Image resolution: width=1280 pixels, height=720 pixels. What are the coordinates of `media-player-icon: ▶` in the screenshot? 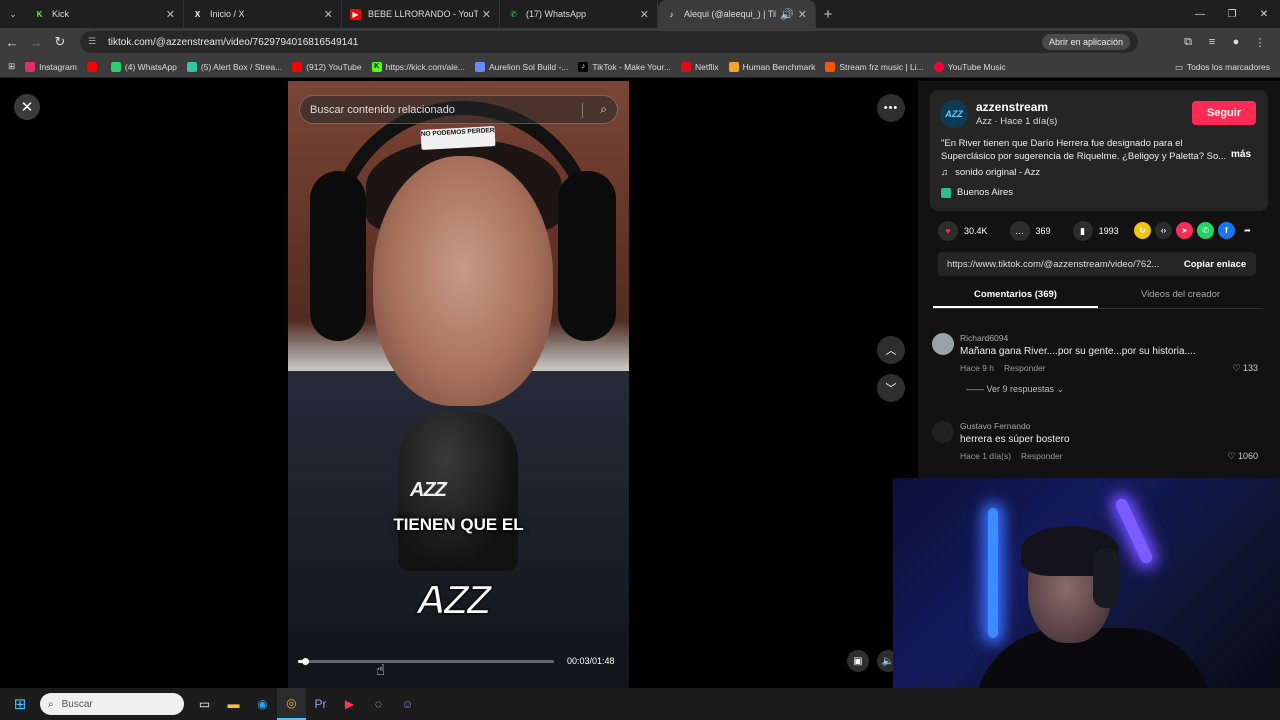 It's located at (349, 704).